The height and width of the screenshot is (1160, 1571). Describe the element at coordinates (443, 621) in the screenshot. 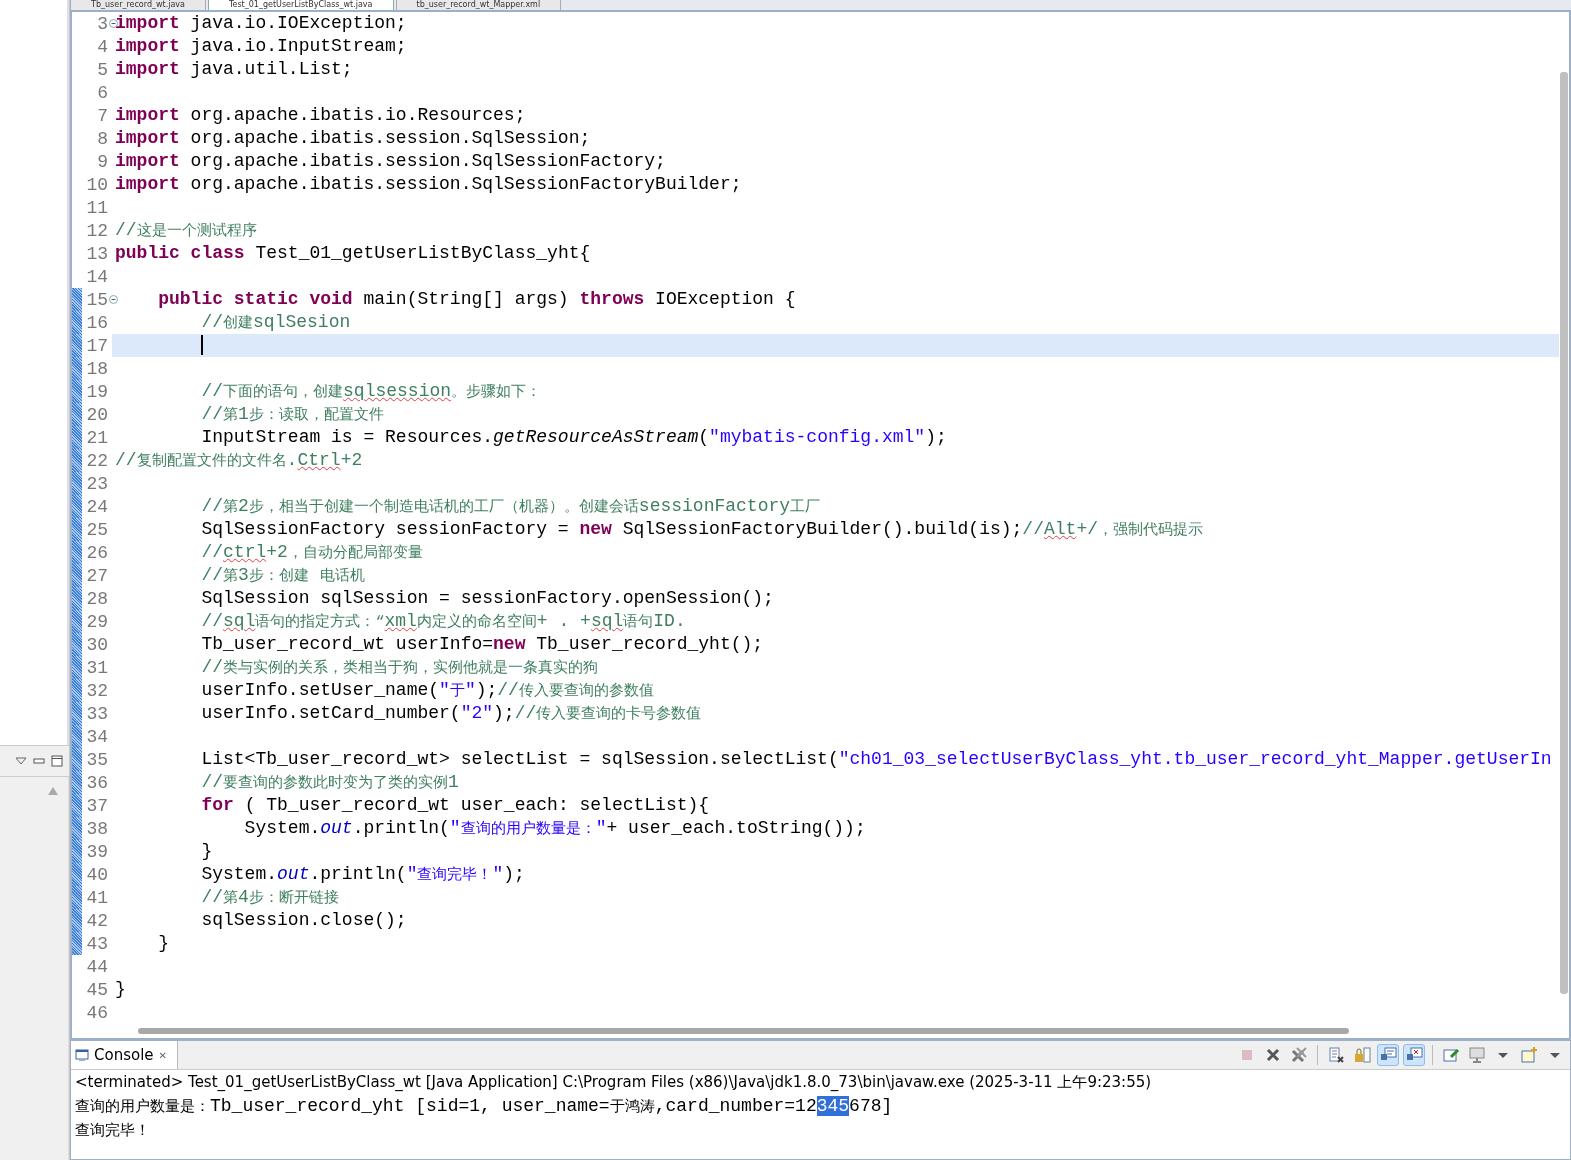

I see `code-line: //sql语句的指定方式：“xml内定义的命名空间+ . +sql语句ID.` at that location.